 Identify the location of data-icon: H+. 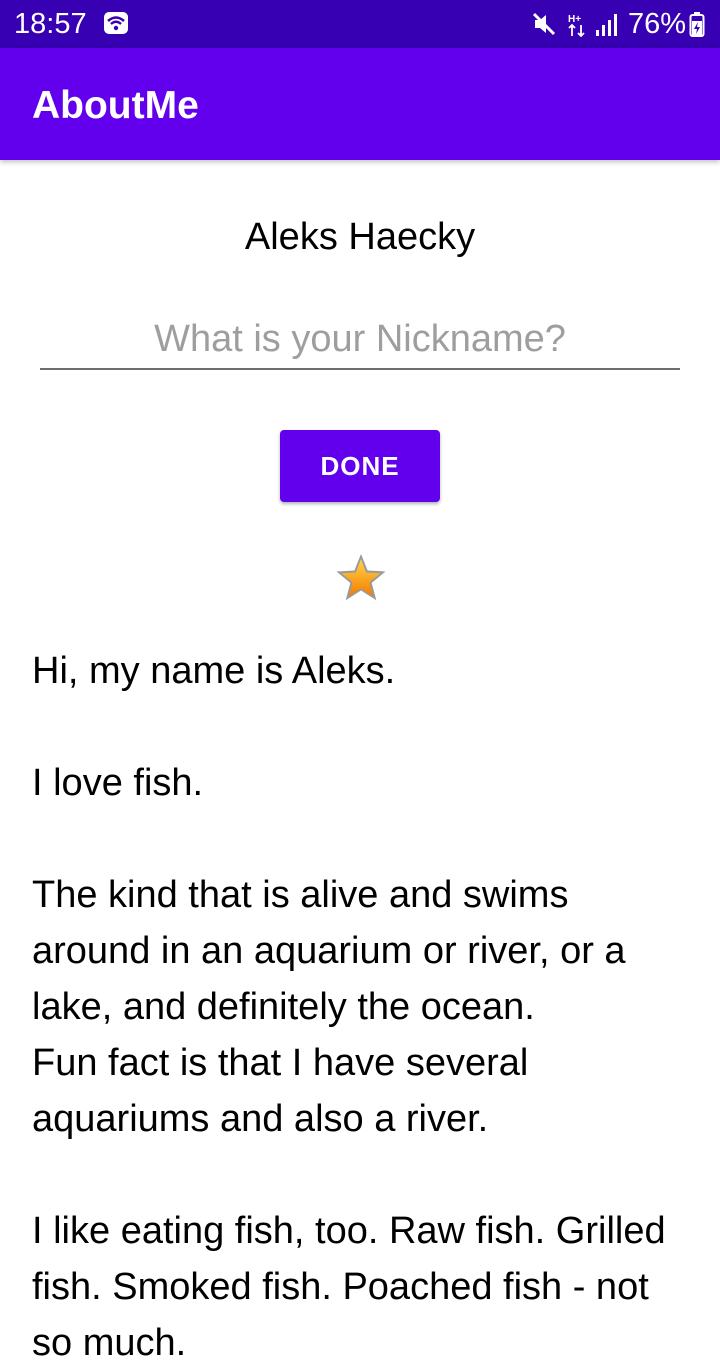
(577, 27).